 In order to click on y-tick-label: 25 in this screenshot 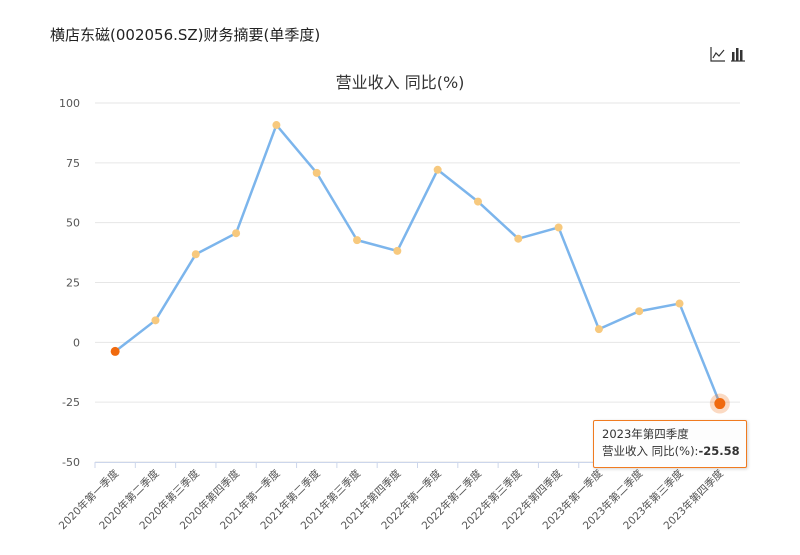, I will do `click(73, 283)`.